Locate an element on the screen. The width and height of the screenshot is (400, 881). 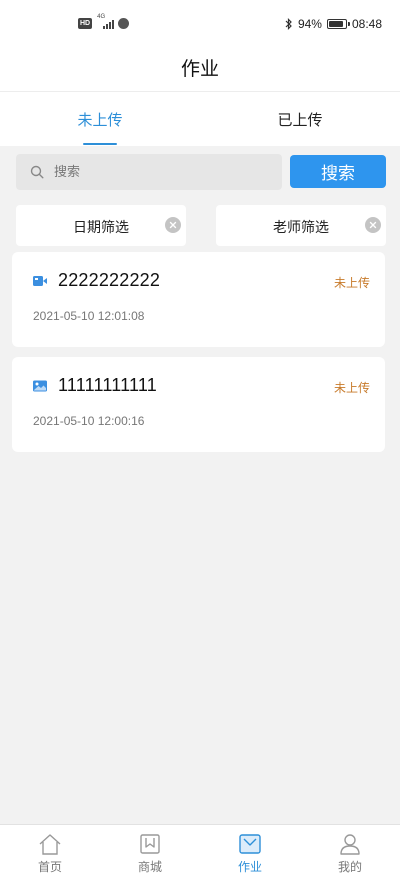
status-bar: HD 4G 94% 08:48 is located at coordinates (200, 25).